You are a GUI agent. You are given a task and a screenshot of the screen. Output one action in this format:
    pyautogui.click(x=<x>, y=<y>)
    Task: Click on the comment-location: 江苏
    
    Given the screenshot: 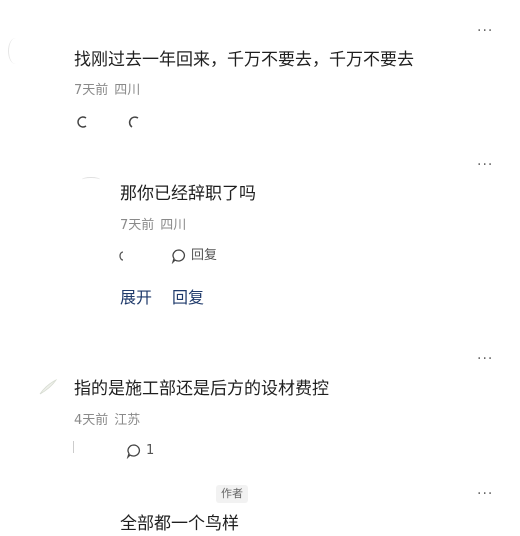 What is the action you would take?
    pyautogui.click(x=127, y=420)
    